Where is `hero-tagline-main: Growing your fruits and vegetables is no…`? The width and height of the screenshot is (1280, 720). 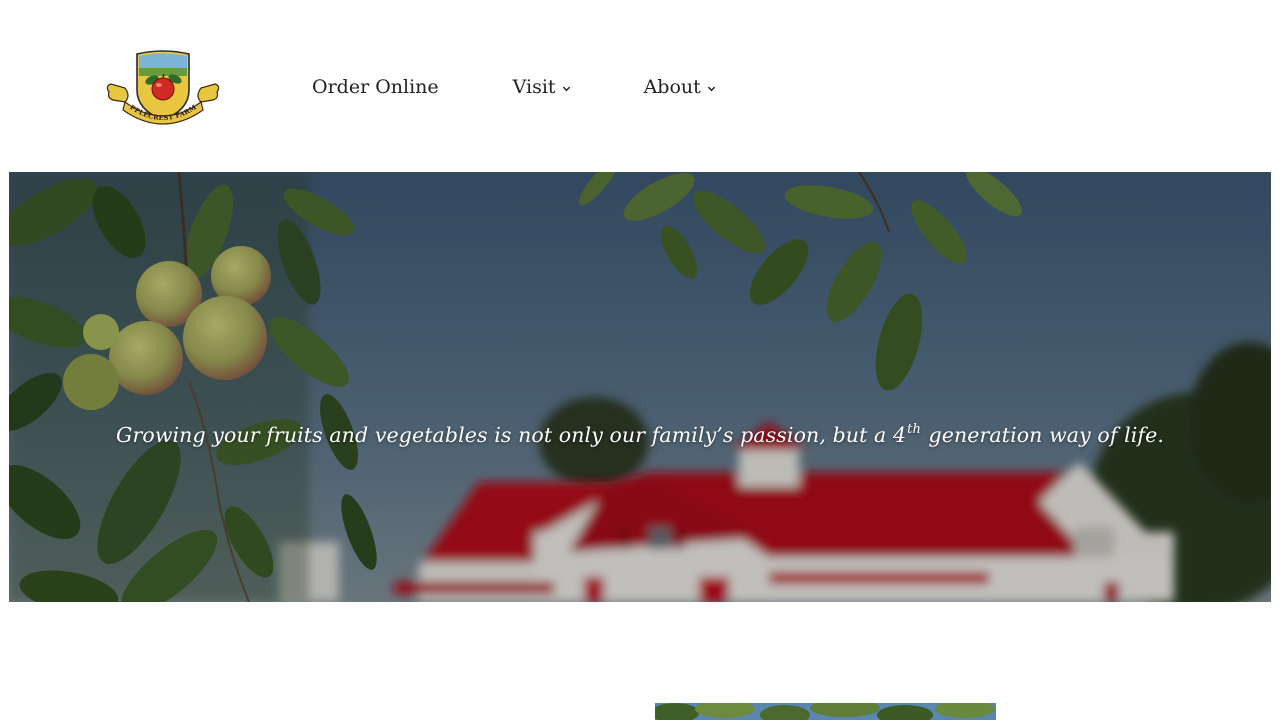
hero-tagline-main: Growing your fruits and vegetables is no… is located at coordinates (511, 435).